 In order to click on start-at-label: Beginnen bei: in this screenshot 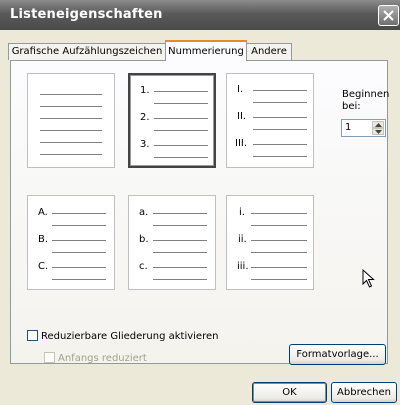, I will do `click(366, 101)`.